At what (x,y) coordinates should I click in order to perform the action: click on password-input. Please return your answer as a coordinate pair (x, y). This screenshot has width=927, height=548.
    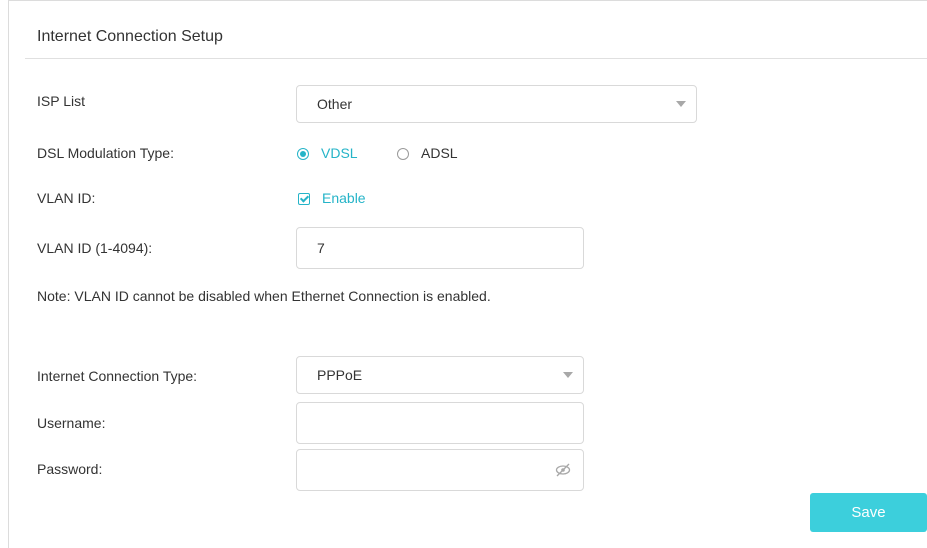
    Looking at the image, I should click on (440, 470).